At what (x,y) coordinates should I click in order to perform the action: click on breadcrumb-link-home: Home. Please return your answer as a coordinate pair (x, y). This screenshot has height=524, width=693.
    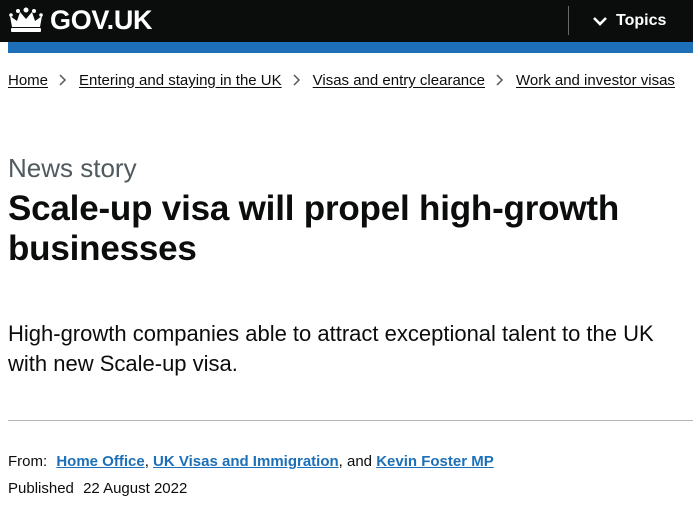
    Looking at the image, I should click on (28, 80).